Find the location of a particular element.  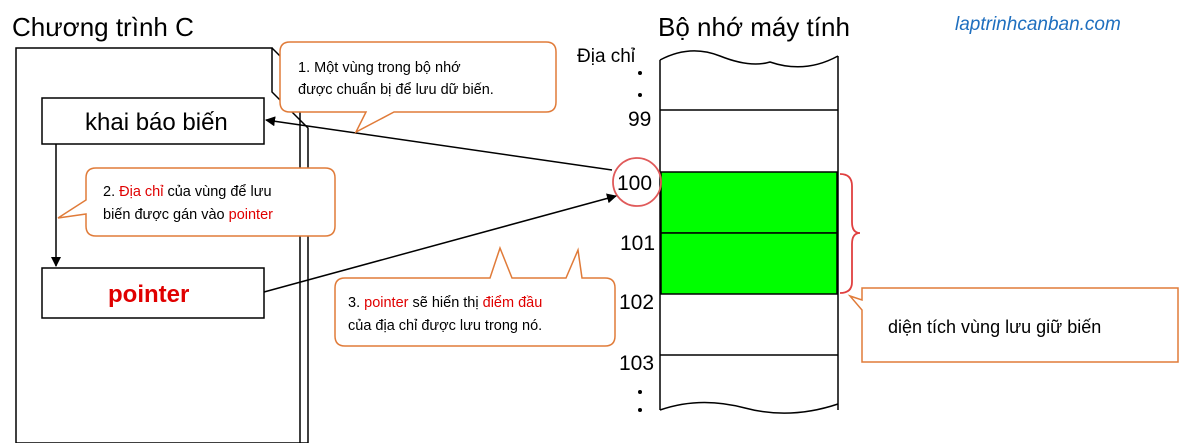

callout-2-line-1: 2. Địa chỉ của vùng để lưu is located at coordinates (187, 192).